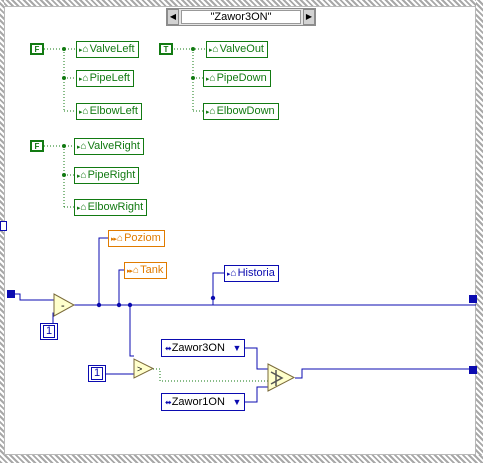 This screenshot has height=463, width=483. Describe the element at coordinates (11, 294) in the screenshot. I see `input-tunnel` at that location.